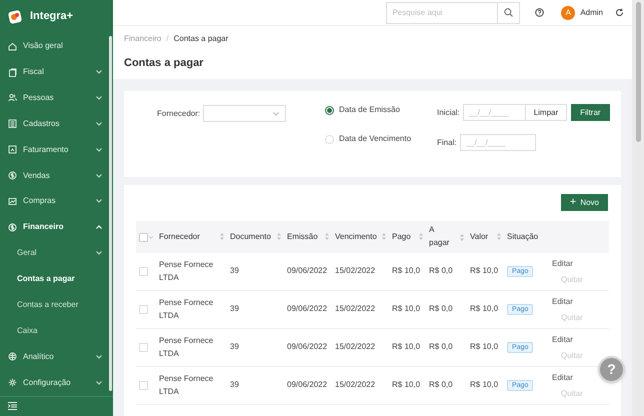  Describe the element at coordinates (488, 237) in the screenshot. I see `column-header-cell: Valor` at that location.